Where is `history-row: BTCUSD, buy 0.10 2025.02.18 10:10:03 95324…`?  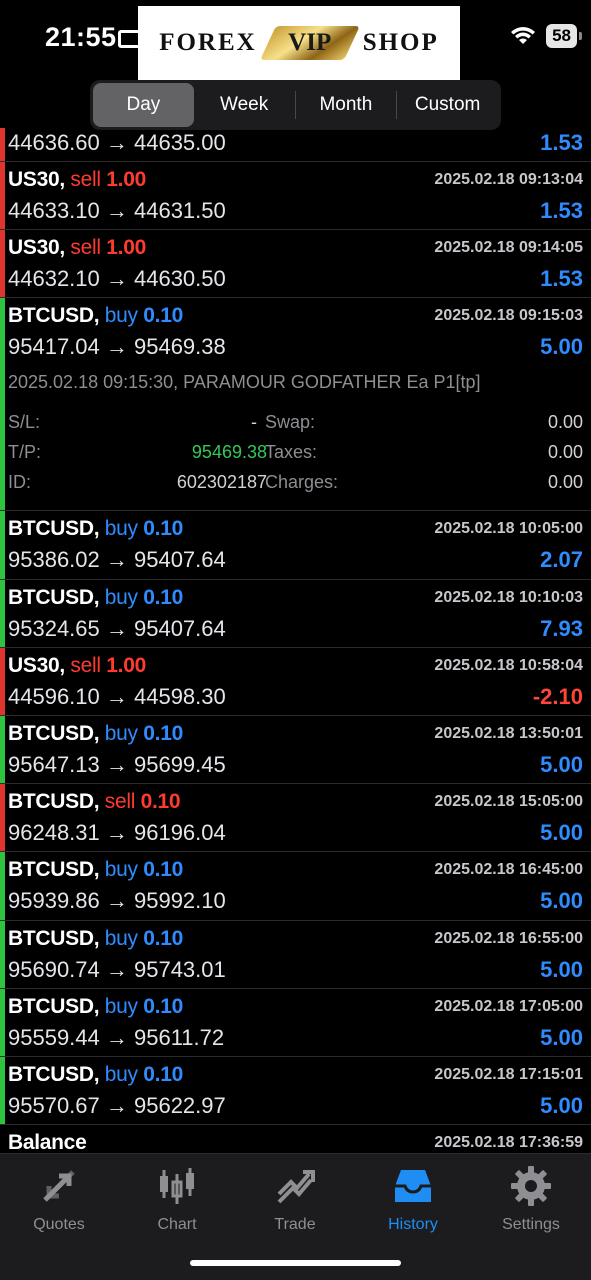
history-row: BTCUSD, buy 0.10 2025.02.18 10:10:03 95324… is located at coordinates (295, 613).